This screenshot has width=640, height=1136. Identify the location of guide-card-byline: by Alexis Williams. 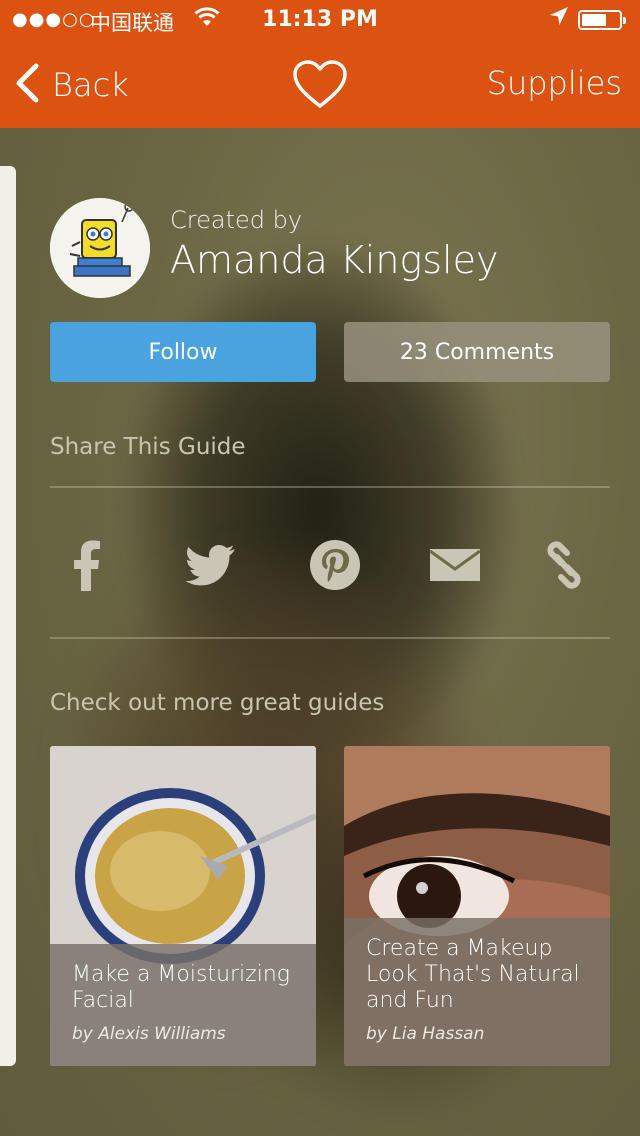
(149, 1034).